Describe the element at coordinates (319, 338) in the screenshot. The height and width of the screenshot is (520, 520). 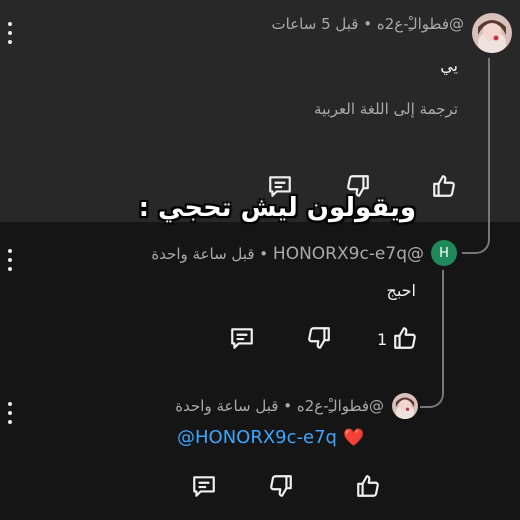
I see `comment-2-dislike-icon` at that location.